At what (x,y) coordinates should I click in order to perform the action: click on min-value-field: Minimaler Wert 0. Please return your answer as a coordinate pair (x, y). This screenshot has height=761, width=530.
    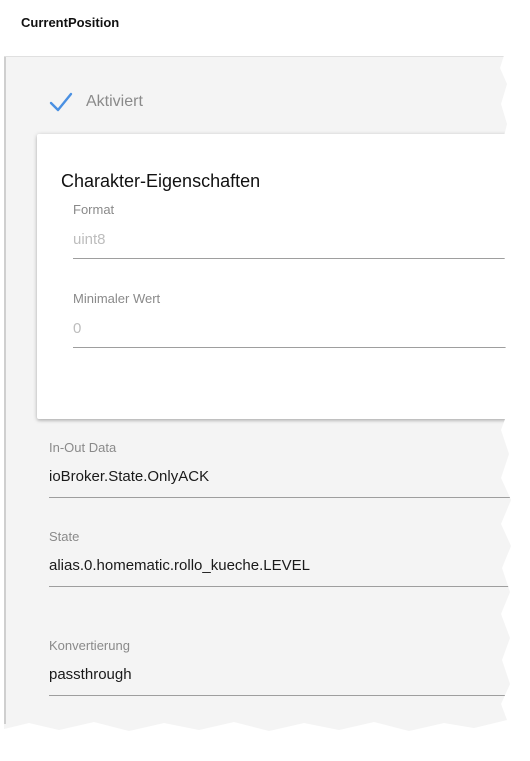
    Looking at the image, I should click on (292, 319).